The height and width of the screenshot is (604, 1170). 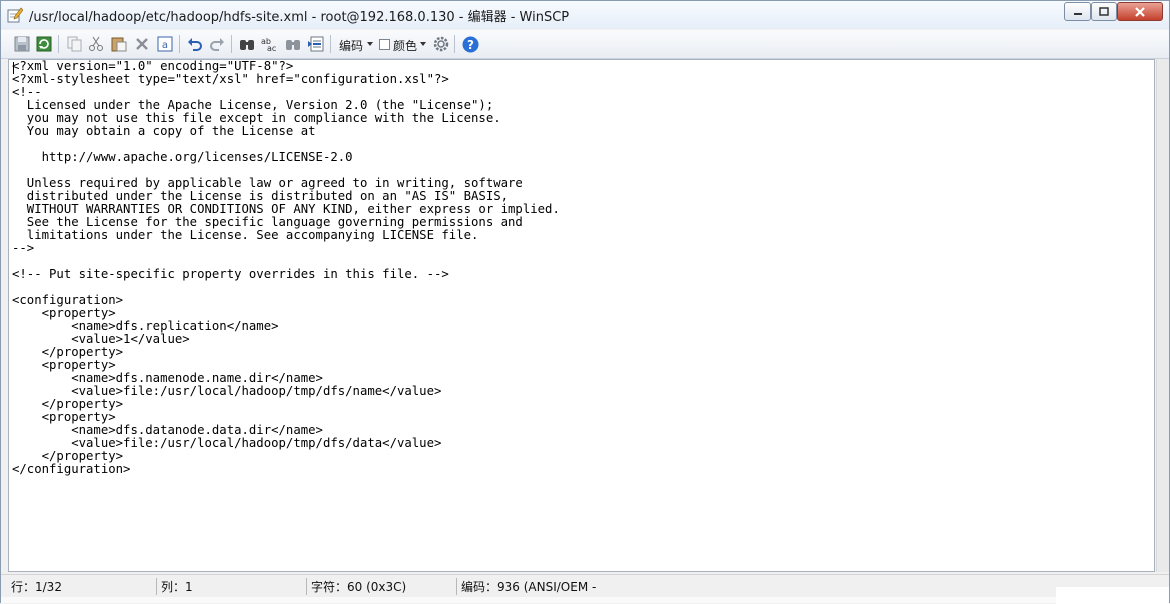 What do you see at coordinates (370, 44) in the screenshot?
I see `encoding-dropdown-arrow-icon` at bounding box center [370, 44].